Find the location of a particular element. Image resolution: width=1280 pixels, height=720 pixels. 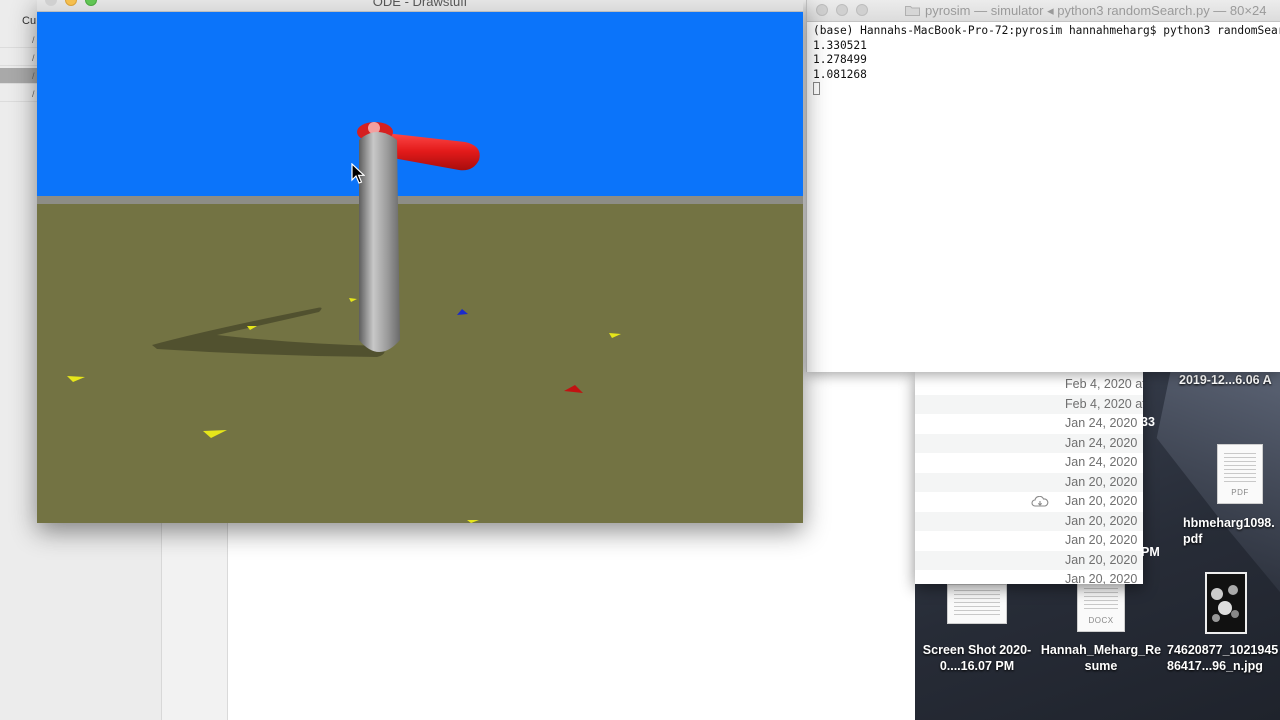

ode-window-title: ODE - Drawstuff is located at coordinates (420, 4).